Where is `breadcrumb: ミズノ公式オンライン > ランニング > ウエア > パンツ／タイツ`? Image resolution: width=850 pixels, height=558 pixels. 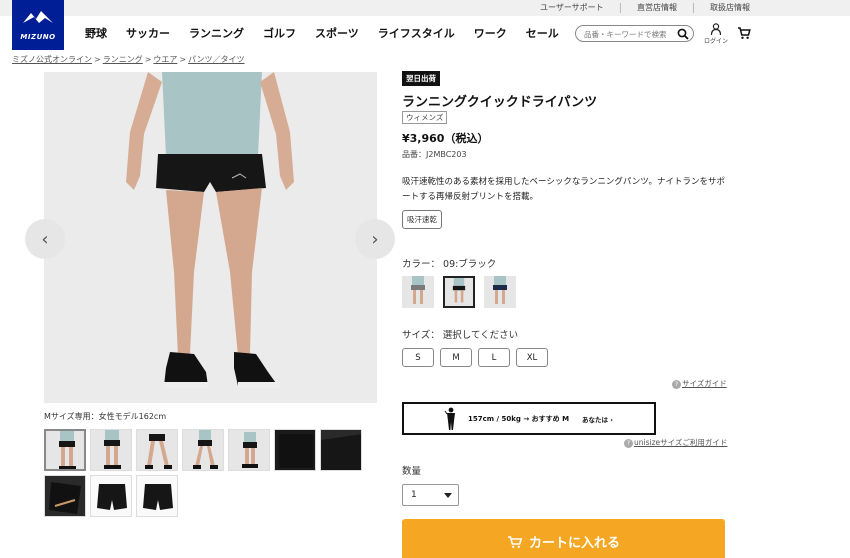 breadcrumb: ミズノ公式オンライン > ランニング > ウエア > パンツ／タイツ is located at coordinates (128, 59).